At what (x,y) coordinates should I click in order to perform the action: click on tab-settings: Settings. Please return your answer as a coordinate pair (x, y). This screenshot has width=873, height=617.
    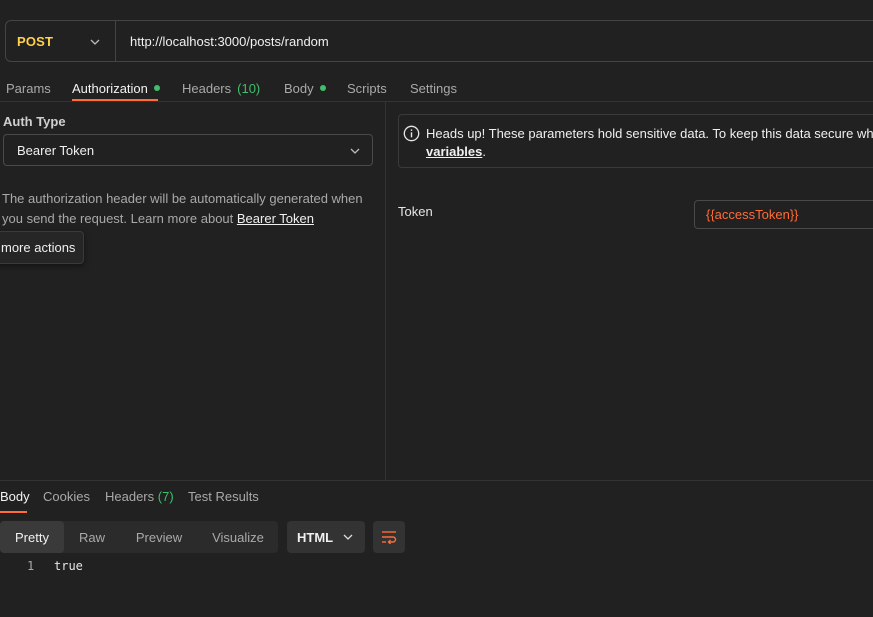
    Looking at the image, I should click on (433, 88).